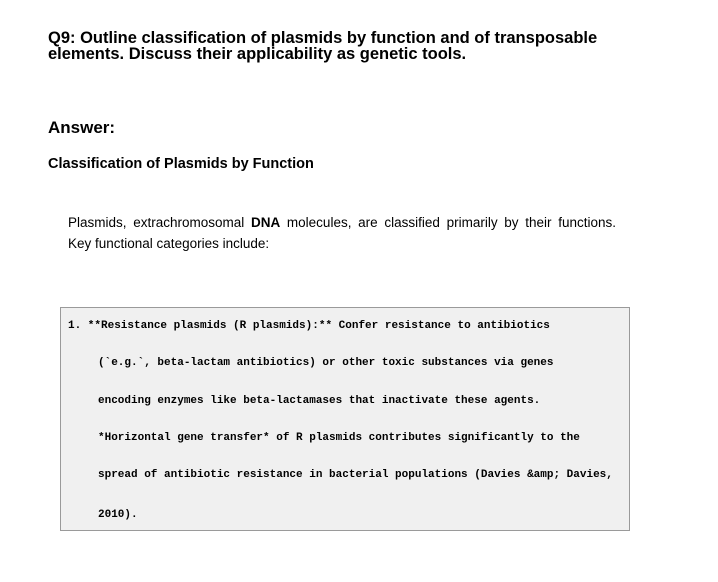 Image resolution: width=718 pixels, height=582 pixels. I want to click on section-heading: Classification of Plasmids by Function, so click(181, 164).